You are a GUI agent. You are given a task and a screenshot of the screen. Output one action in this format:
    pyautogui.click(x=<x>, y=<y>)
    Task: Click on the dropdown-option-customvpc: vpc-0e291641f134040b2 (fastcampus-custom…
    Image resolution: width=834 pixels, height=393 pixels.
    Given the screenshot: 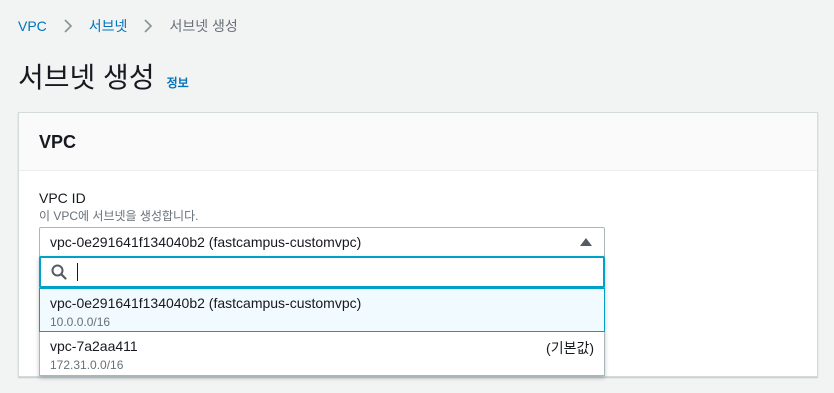 What is the action you would take?
    pyautogui.click(x=322, y=310)
    